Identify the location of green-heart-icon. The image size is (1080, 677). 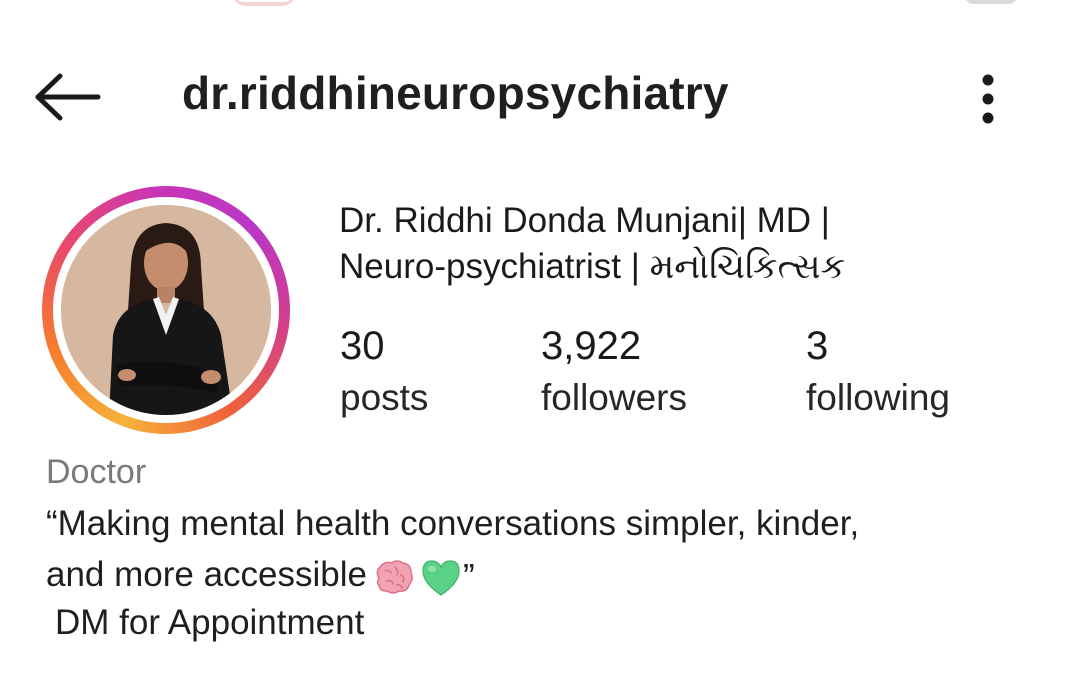
(441, 578).